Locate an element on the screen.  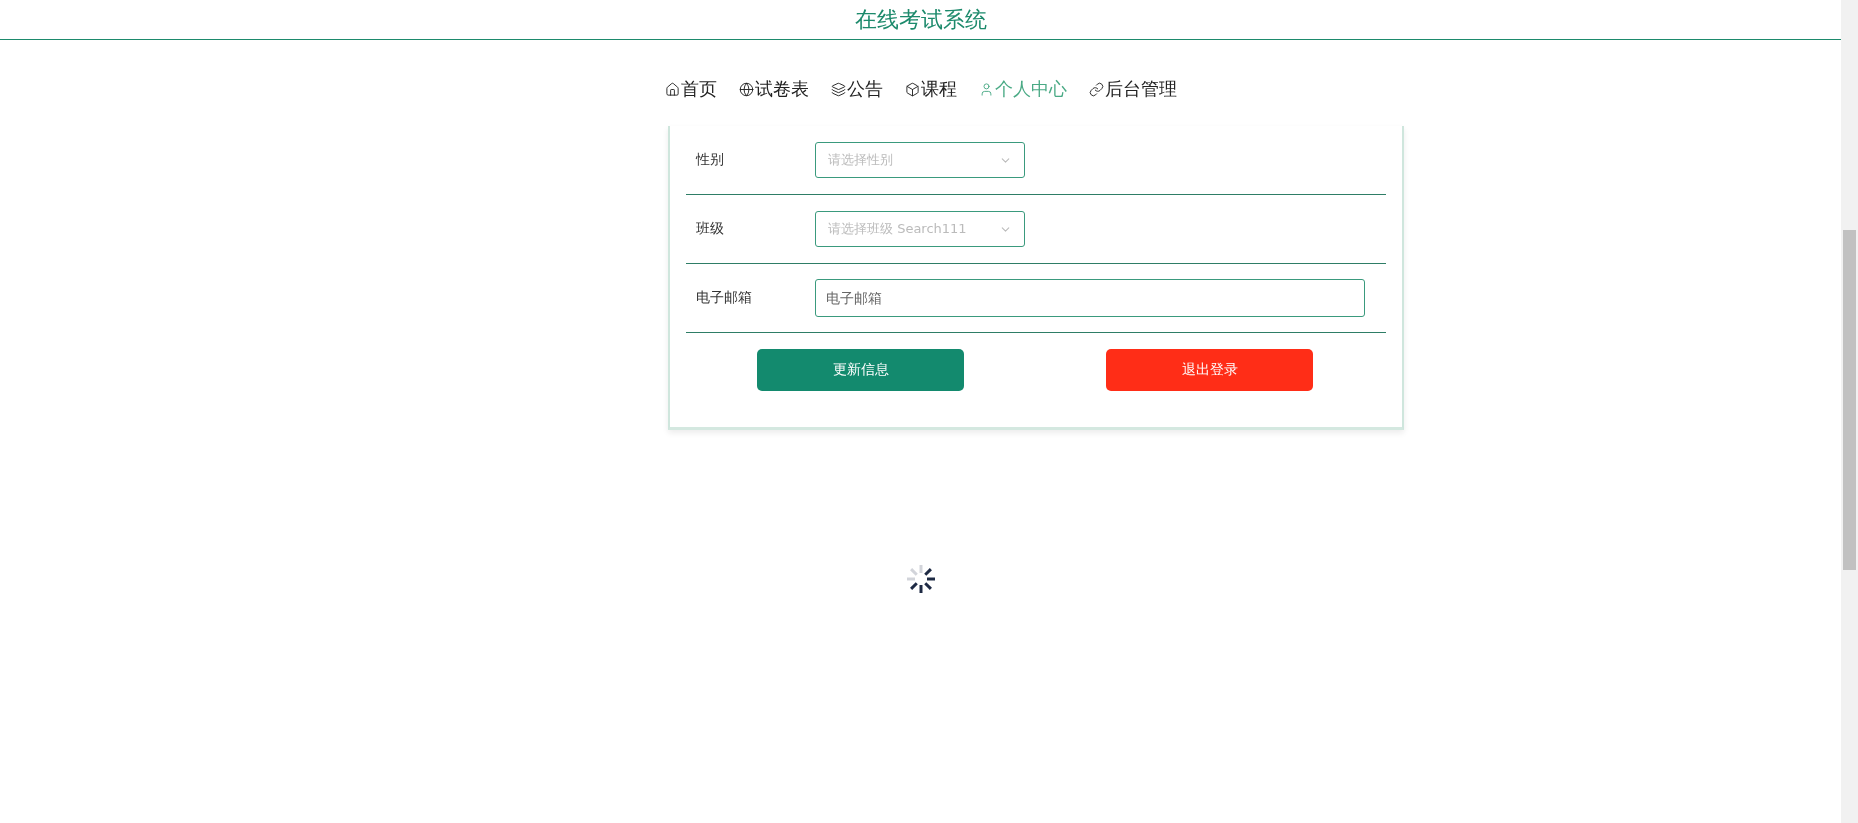
cube-icon is located at coordinates (912, 89).